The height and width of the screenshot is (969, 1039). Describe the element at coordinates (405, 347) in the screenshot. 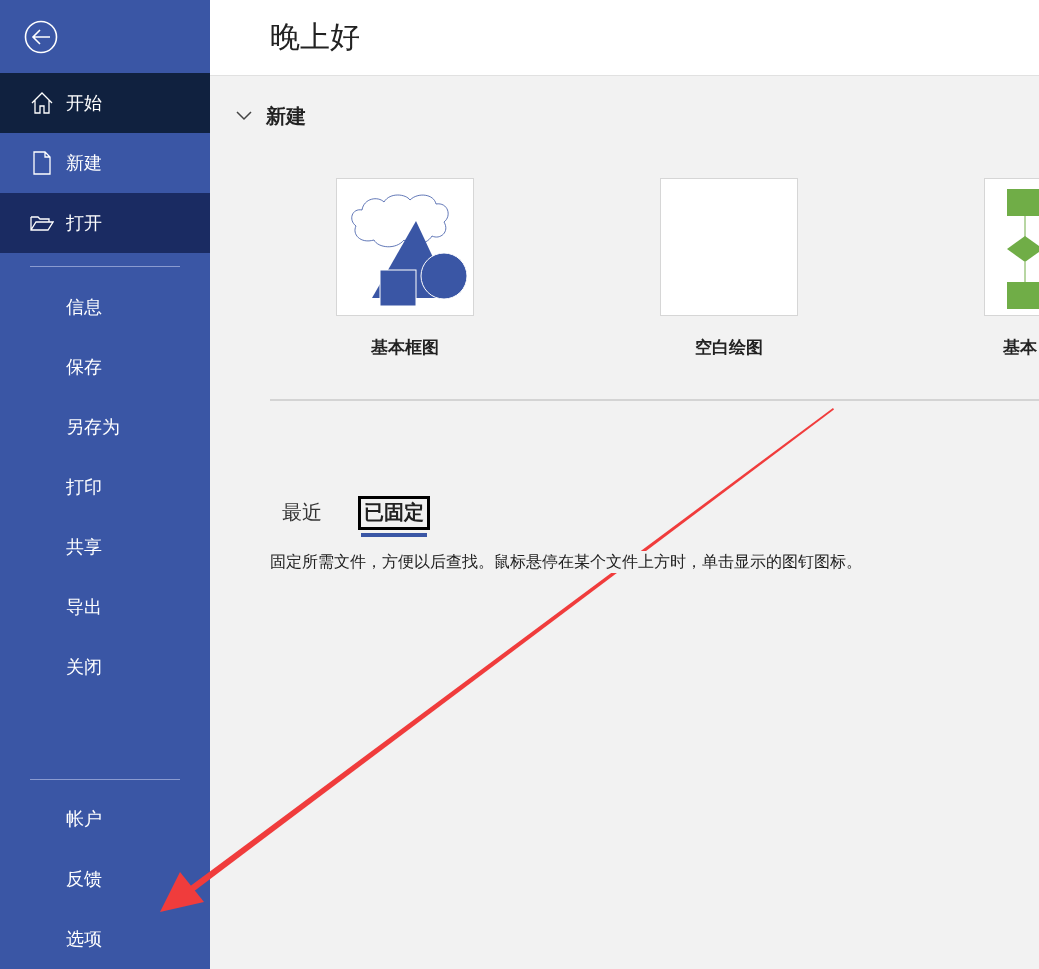

I see `template-label: 基本框图` at that location.